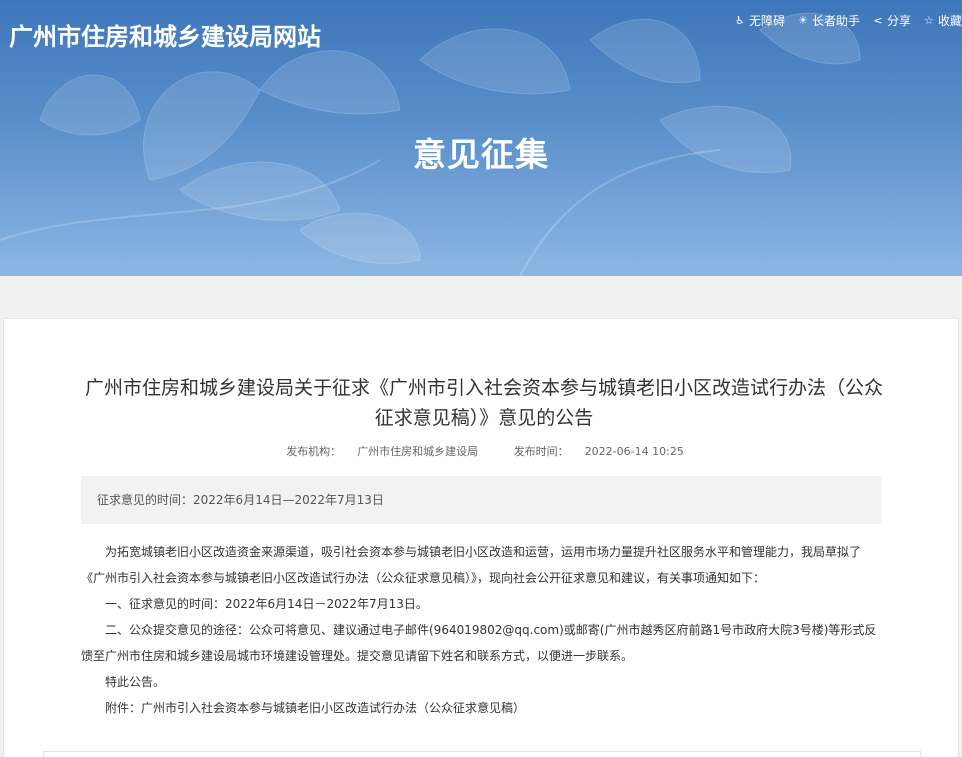 The height and width of the screenshot is (757, 962). Describe the element at coordinates (481, 500) in the screenshot. I see `consultation-period-box: 征求意见的时间：2022年6月14日—2022年7月13日` at that location.